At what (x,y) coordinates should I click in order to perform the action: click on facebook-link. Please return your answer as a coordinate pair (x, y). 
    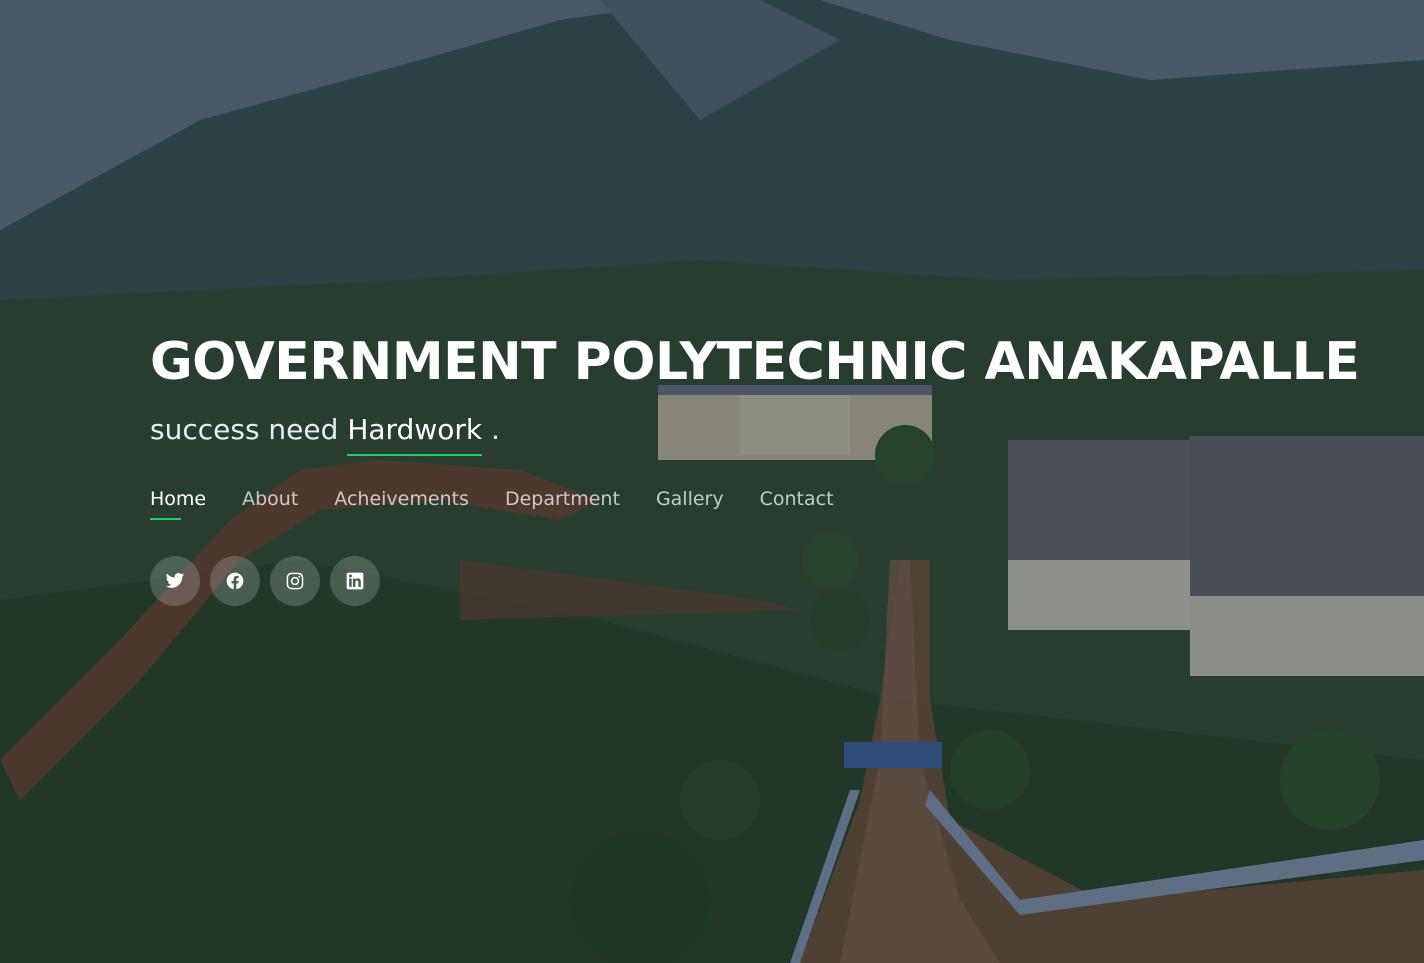
    Looking at the image, I should click on (235, 581).